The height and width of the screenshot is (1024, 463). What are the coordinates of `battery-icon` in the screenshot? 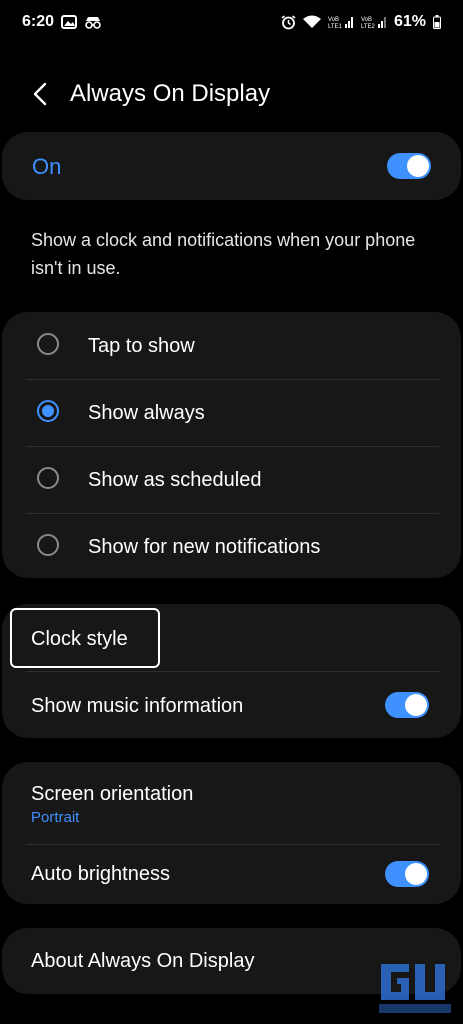 It's located at (437, 22).